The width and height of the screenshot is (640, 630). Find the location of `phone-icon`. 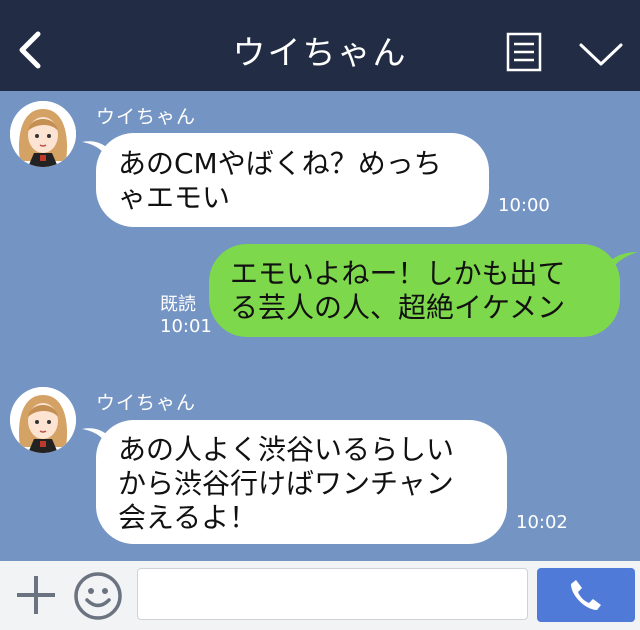

phone-icon is located at coordinates (586, 595).